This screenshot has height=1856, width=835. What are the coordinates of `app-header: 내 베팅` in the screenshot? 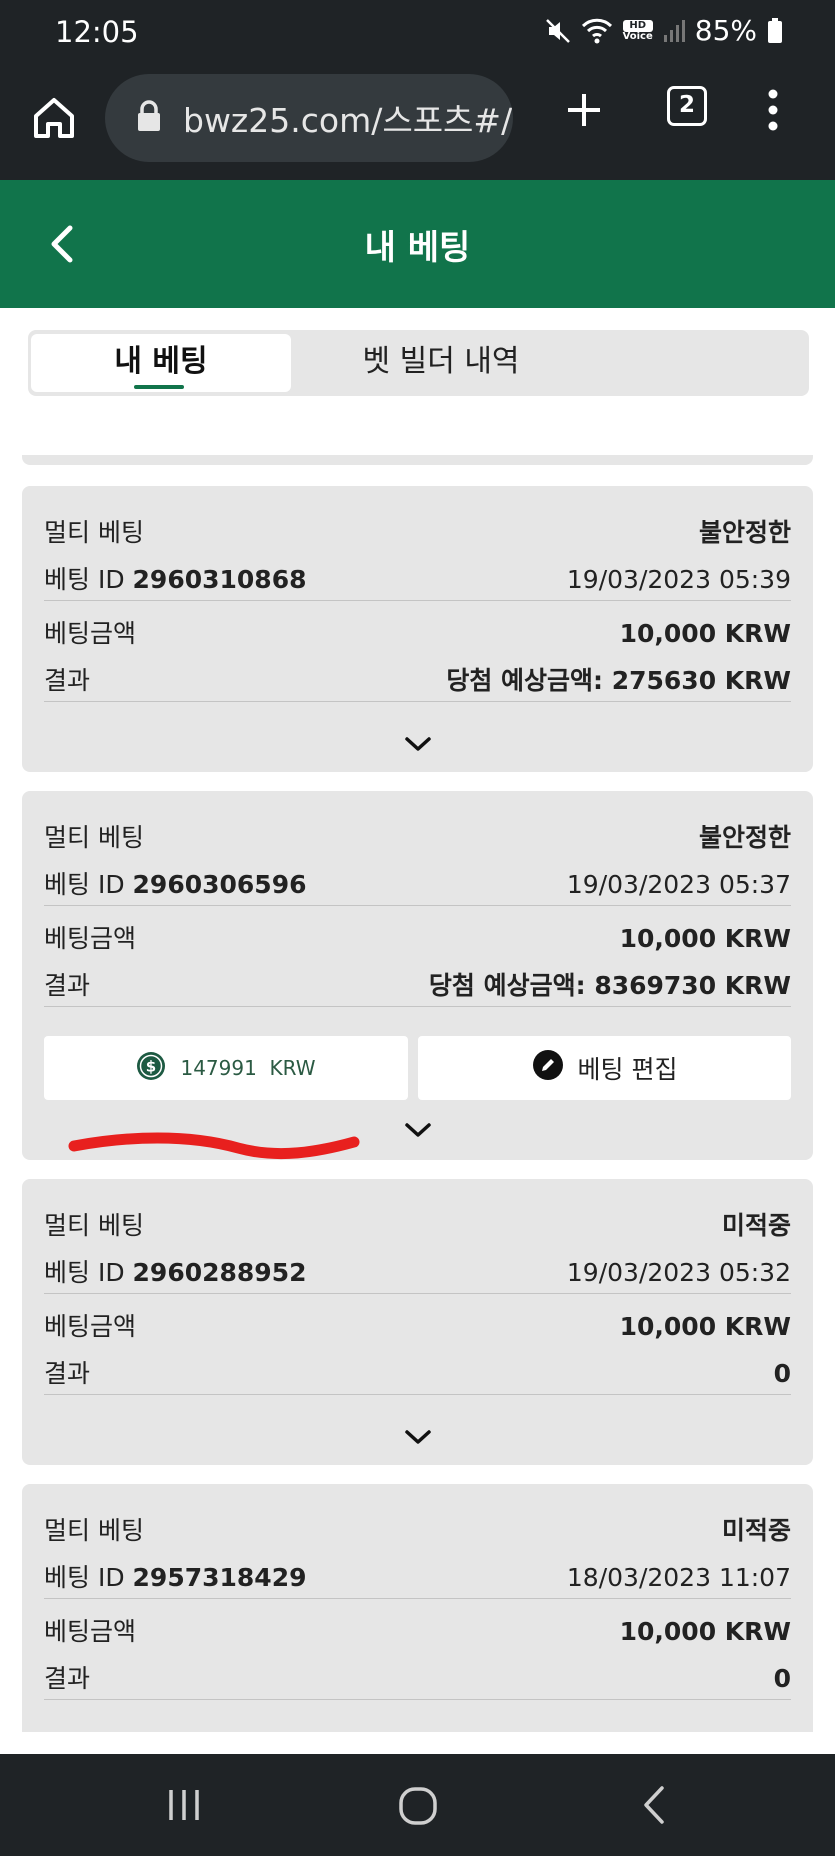 It's located at (417, 244).